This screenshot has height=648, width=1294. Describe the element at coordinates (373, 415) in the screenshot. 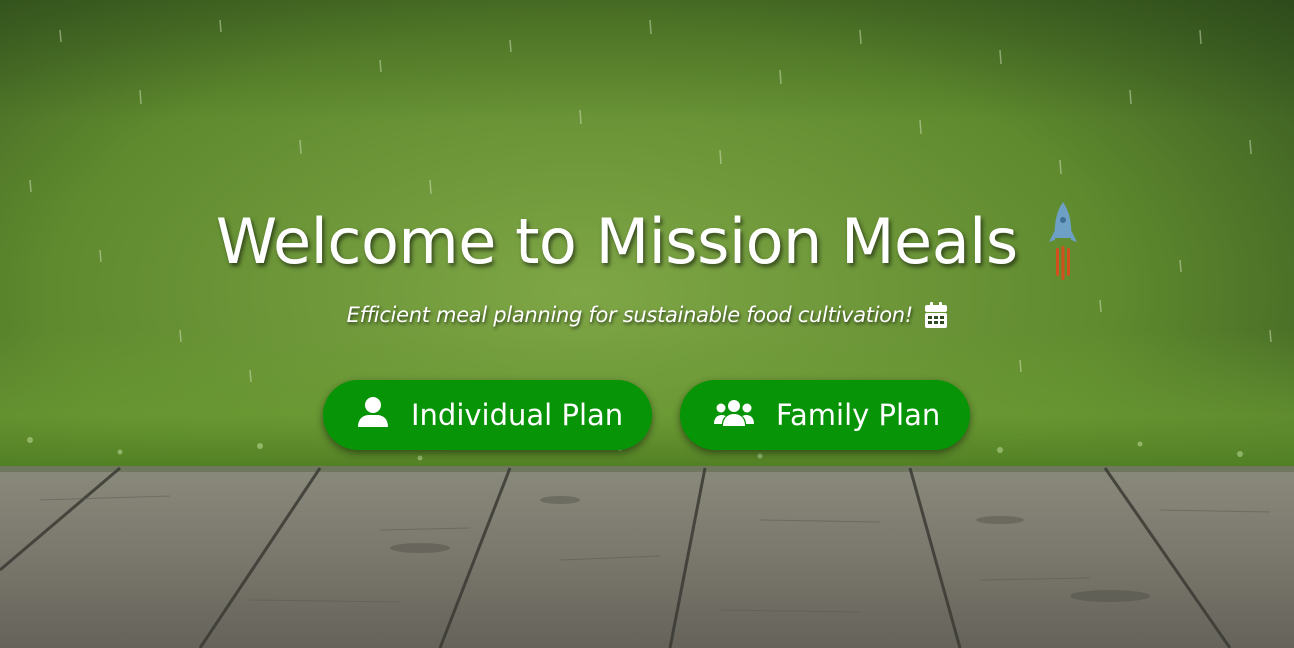

I see `user-icon` at that location.